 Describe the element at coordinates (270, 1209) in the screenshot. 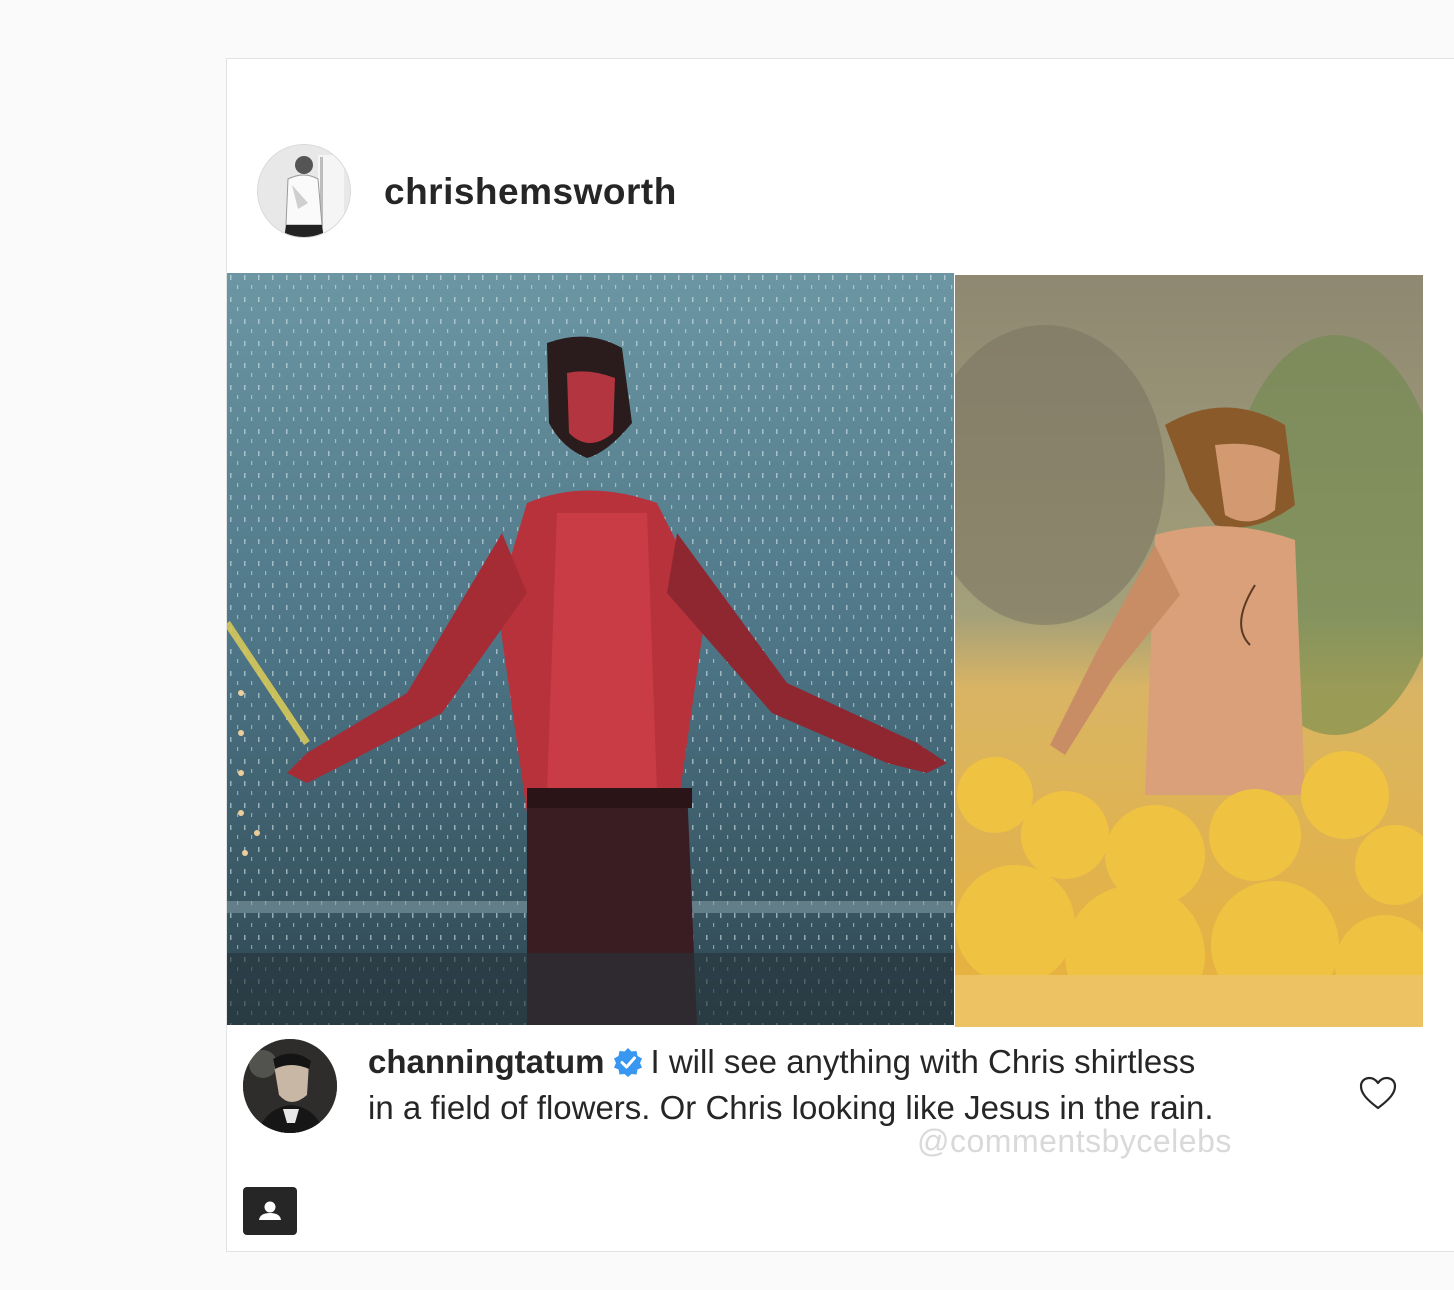

I see `user-tag-icon` at that location.